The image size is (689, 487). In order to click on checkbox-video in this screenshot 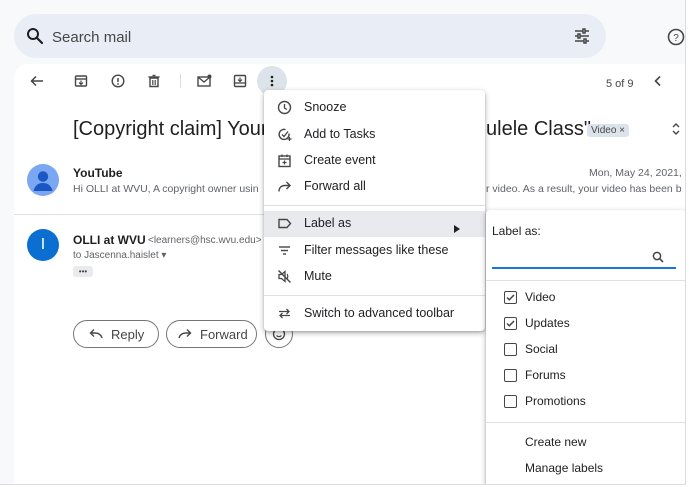, I will do `click(510, 297)`.